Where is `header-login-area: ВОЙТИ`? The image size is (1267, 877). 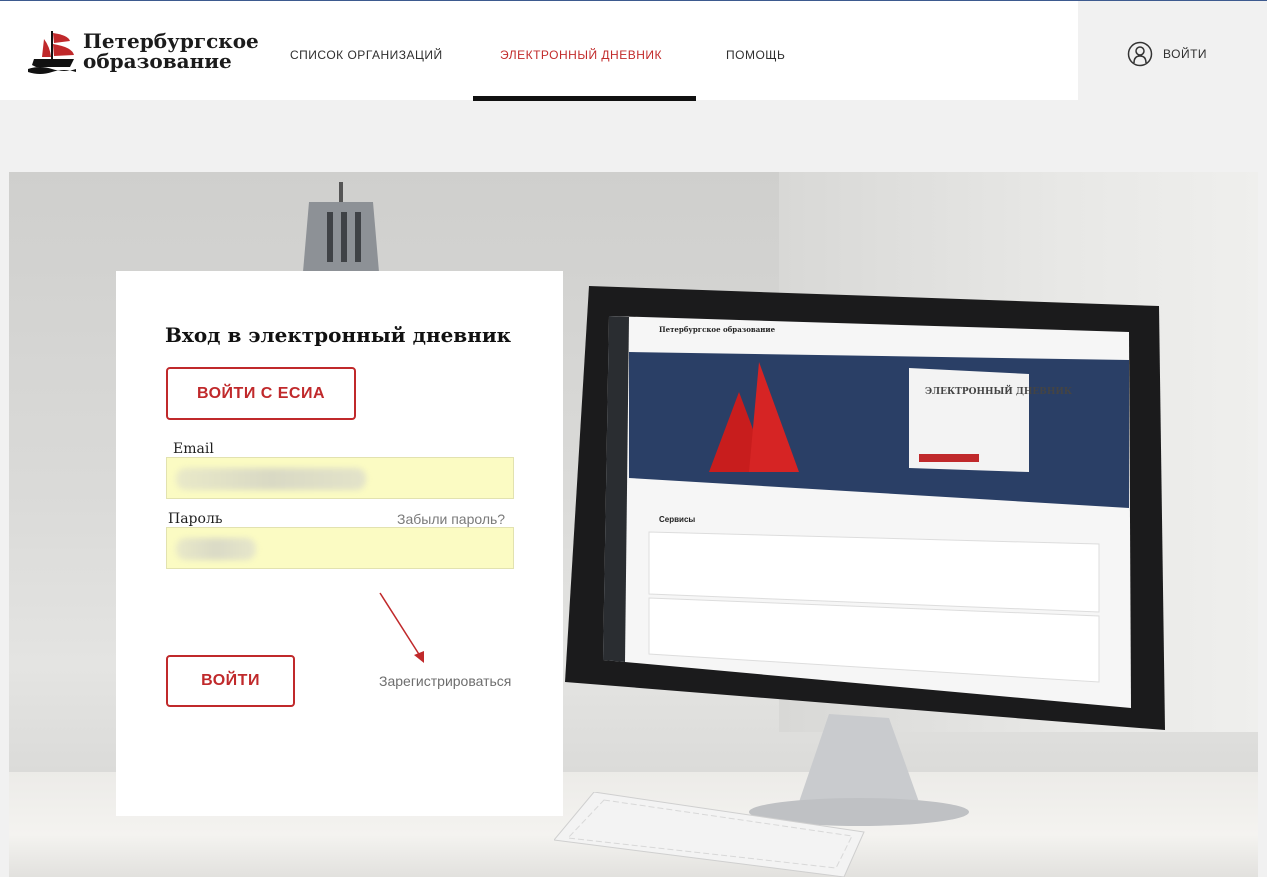
header-login-area: ВОЙТИ is located at coordinates (1172, 50).